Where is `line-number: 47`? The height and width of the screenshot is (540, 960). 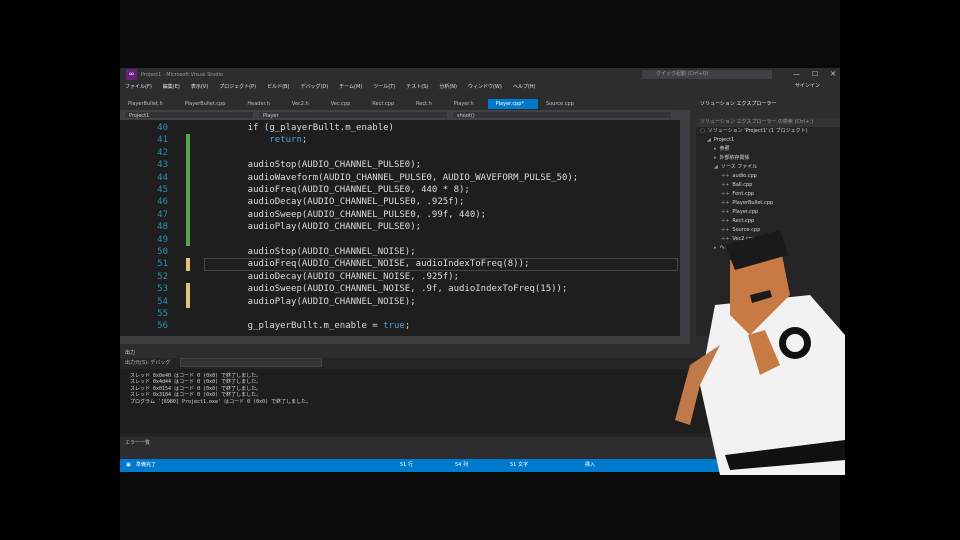
line-number: 47 is located at coordinates (162, 214).